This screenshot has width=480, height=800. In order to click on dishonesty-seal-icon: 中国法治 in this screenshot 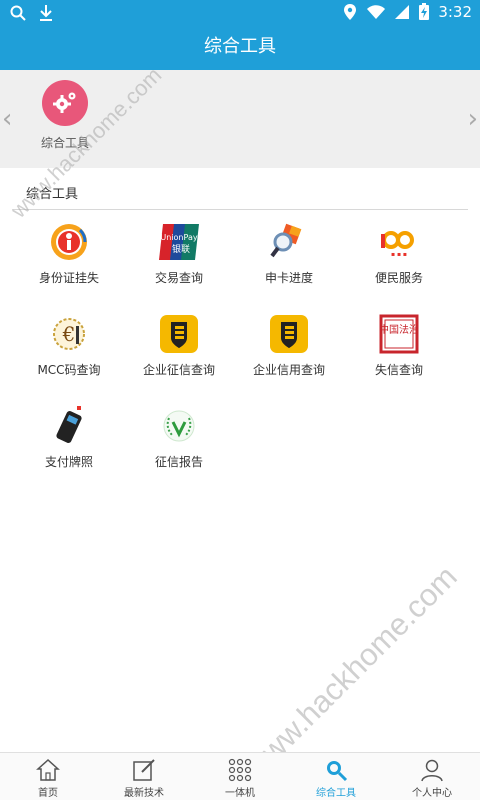, I will do `click(399, 334)`.